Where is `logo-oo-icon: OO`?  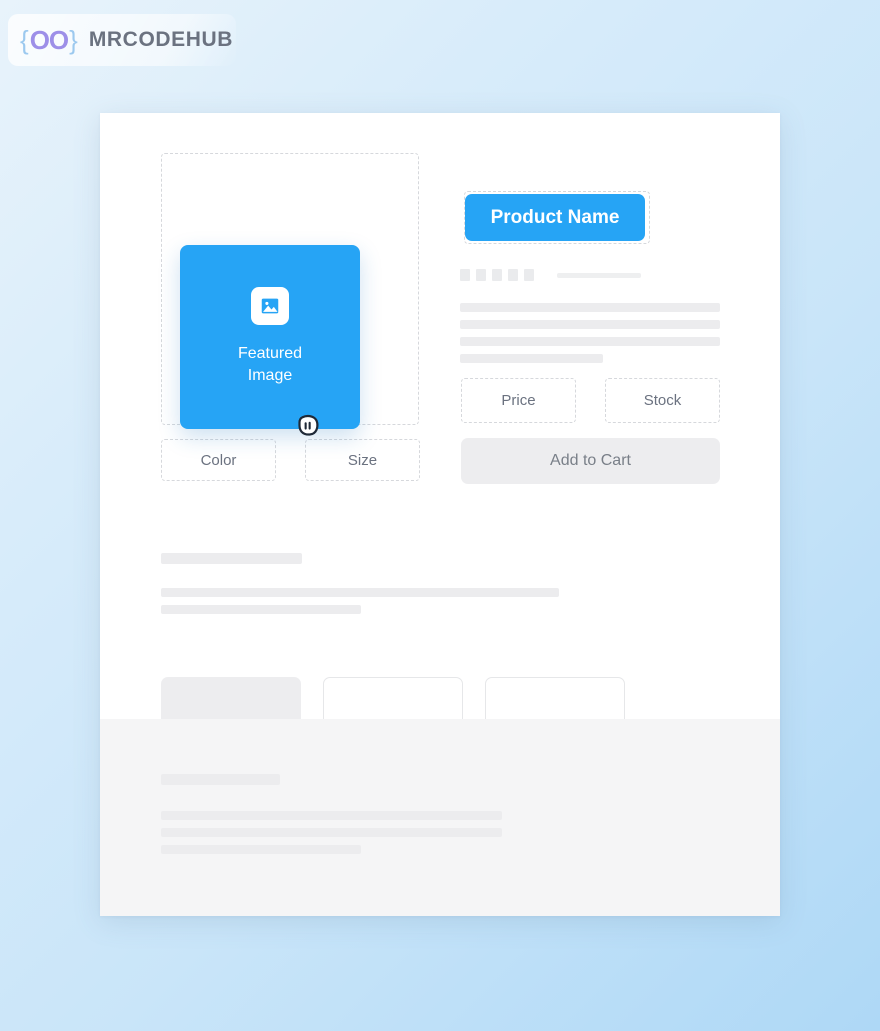
logo-oo-icon: OO is located at coordinates (49, 40).